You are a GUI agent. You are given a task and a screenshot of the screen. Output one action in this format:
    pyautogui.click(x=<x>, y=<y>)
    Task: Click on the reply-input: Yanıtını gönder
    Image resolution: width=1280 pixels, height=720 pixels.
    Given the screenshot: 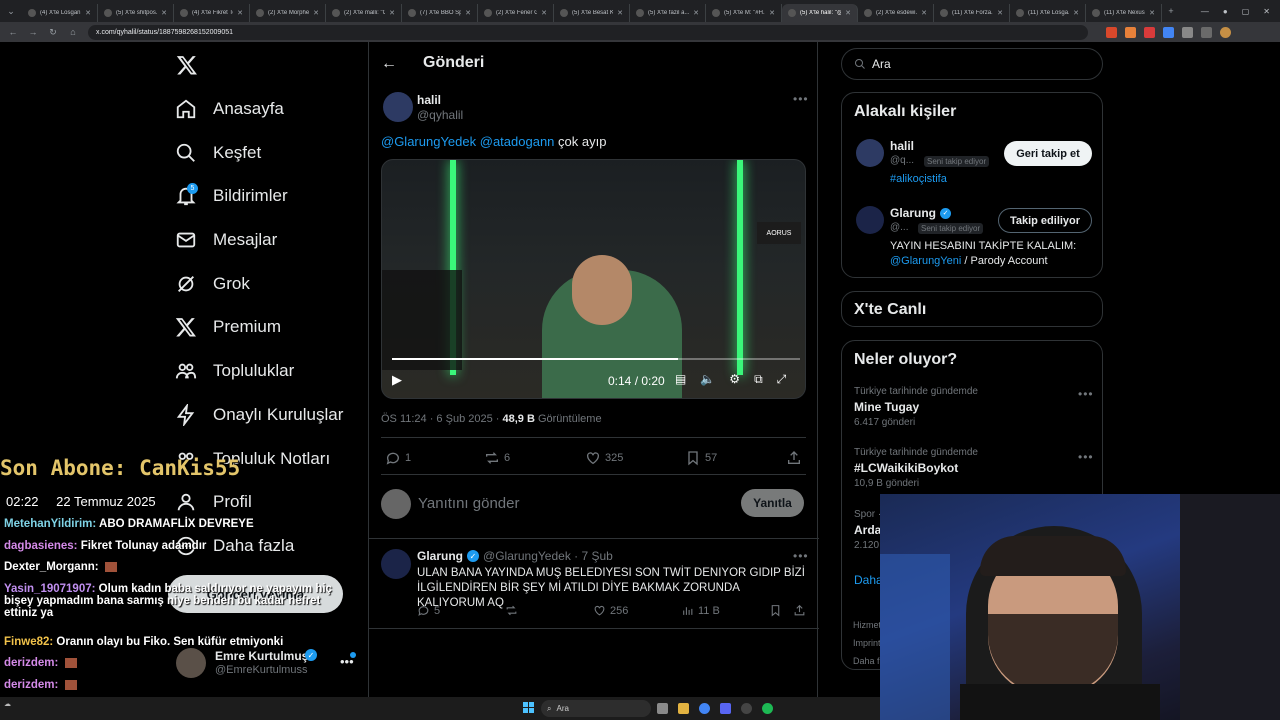 What is the action you would take?
    pyautogui.click(x=468, y=503)
    